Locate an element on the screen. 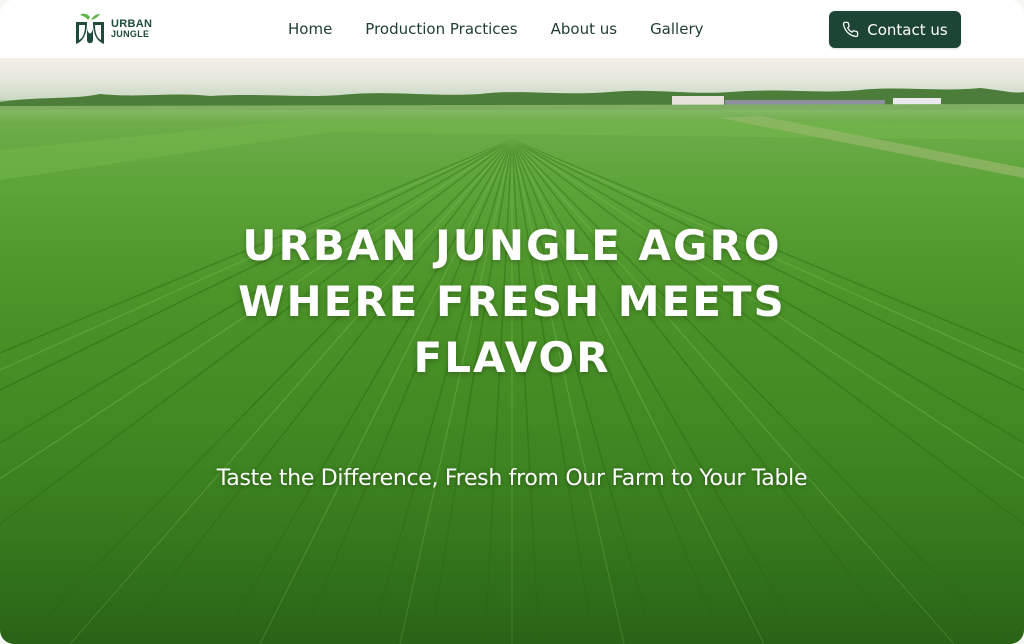 Image resolution: width=1024 pixels, height=644 pixels. hero-title-line2: Where fresh meets is located at coordinates (512, 301).